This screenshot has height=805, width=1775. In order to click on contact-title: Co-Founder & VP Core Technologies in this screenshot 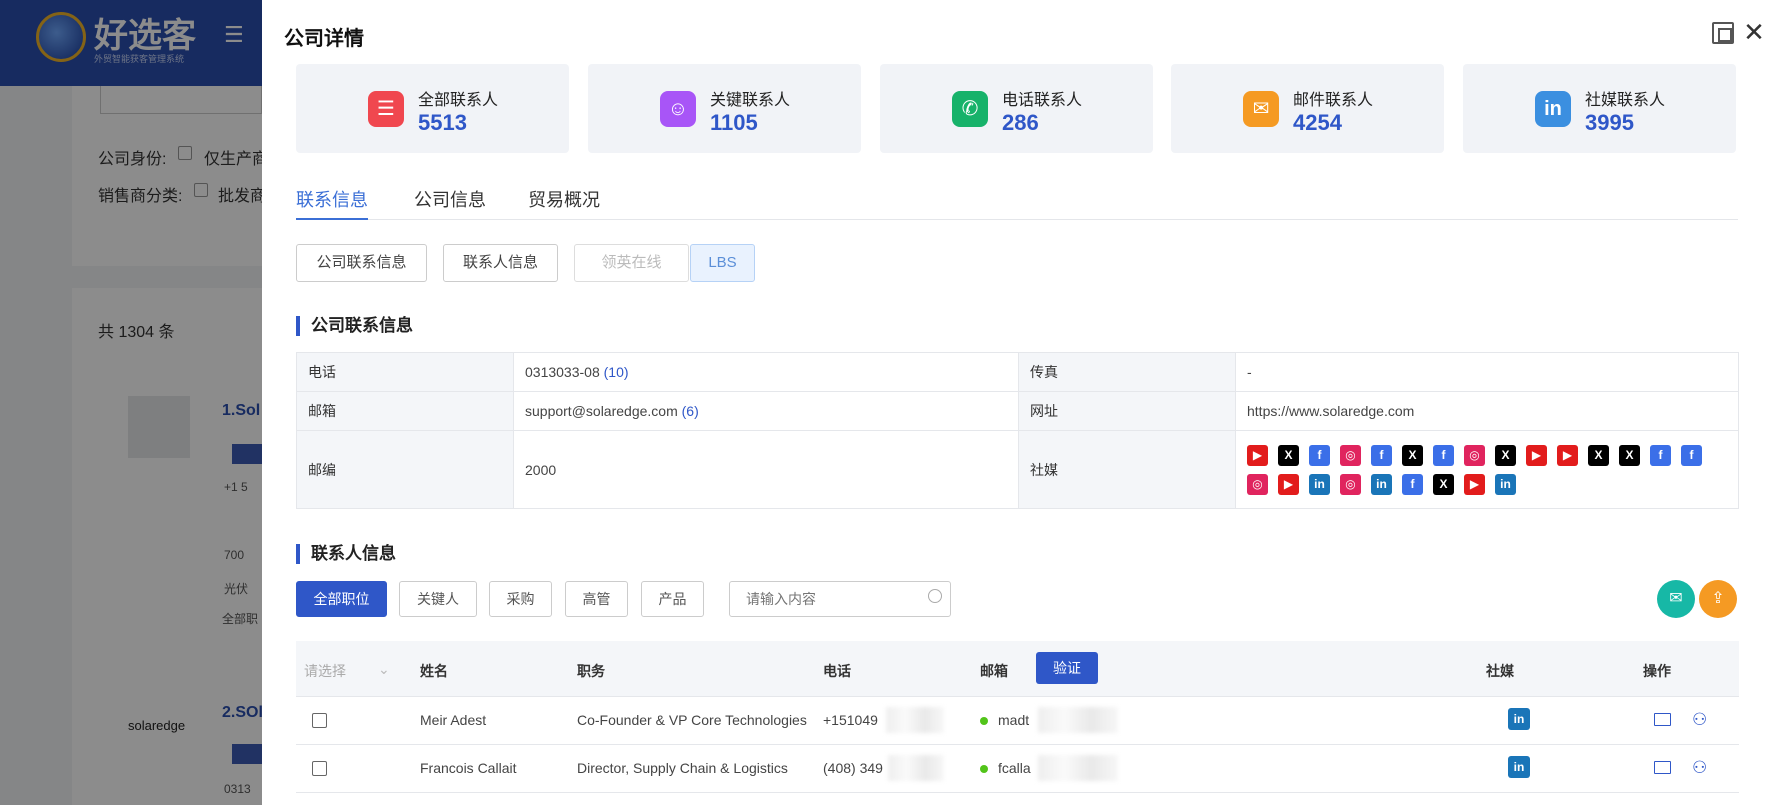, I will do `click(692, 720)`.